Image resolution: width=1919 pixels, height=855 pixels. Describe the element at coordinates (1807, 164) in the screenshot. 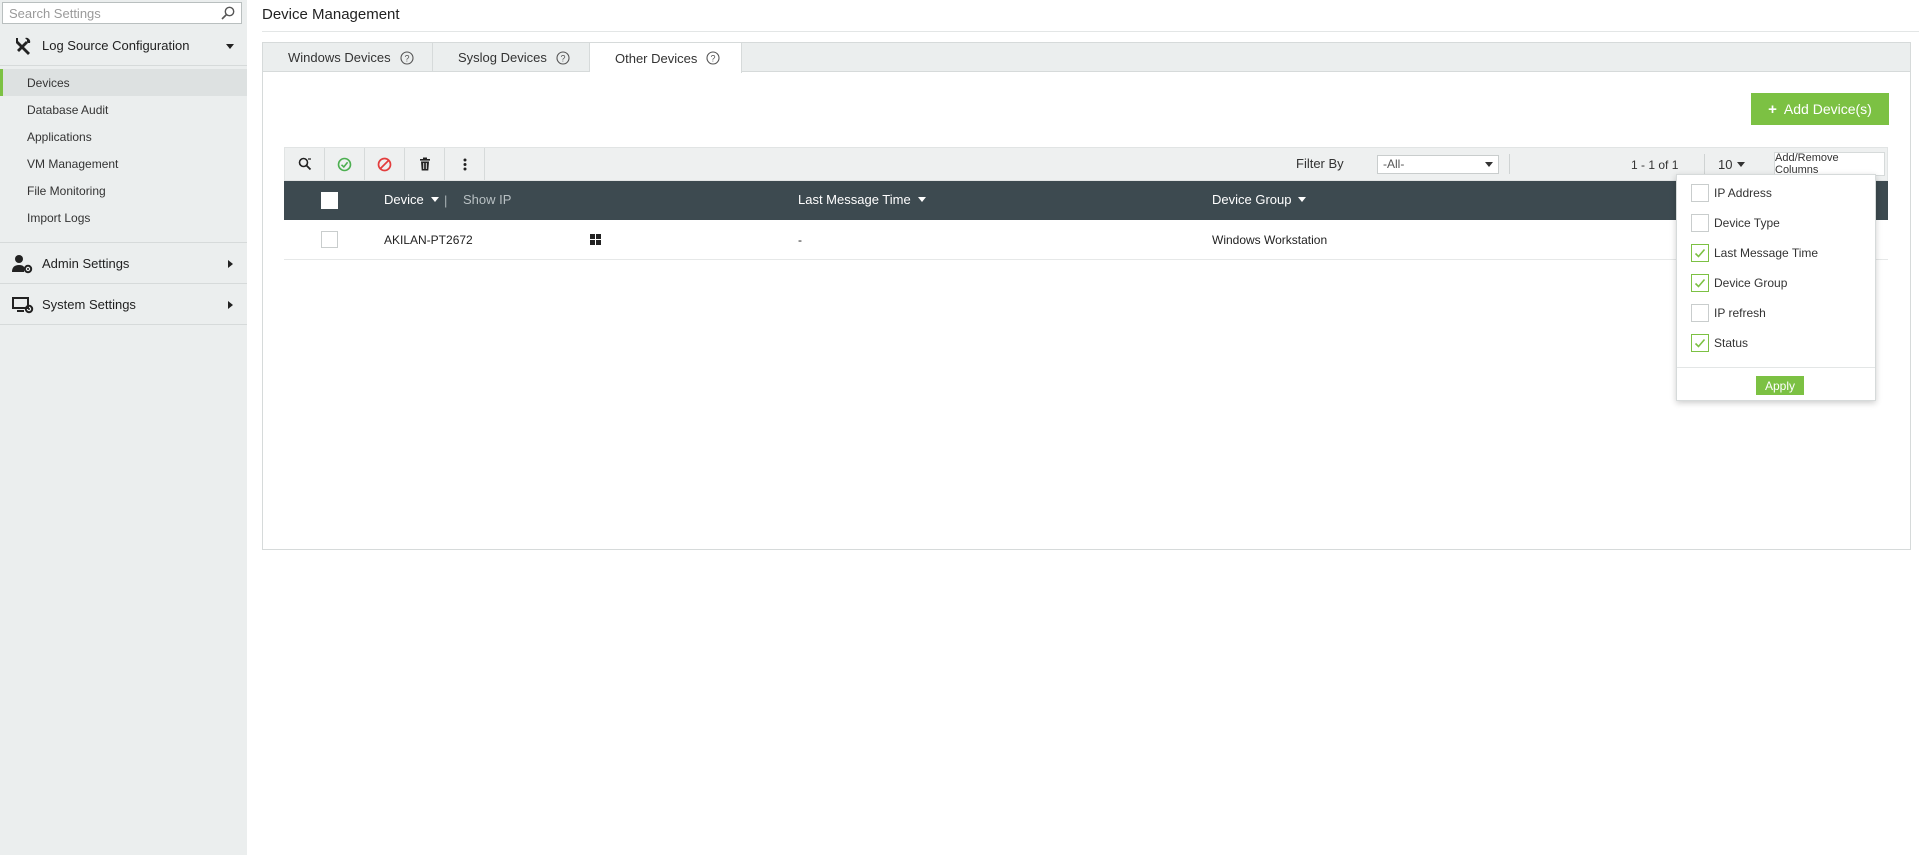

I see `add-remove-columns-label: Add/Remove Columns` at that location.